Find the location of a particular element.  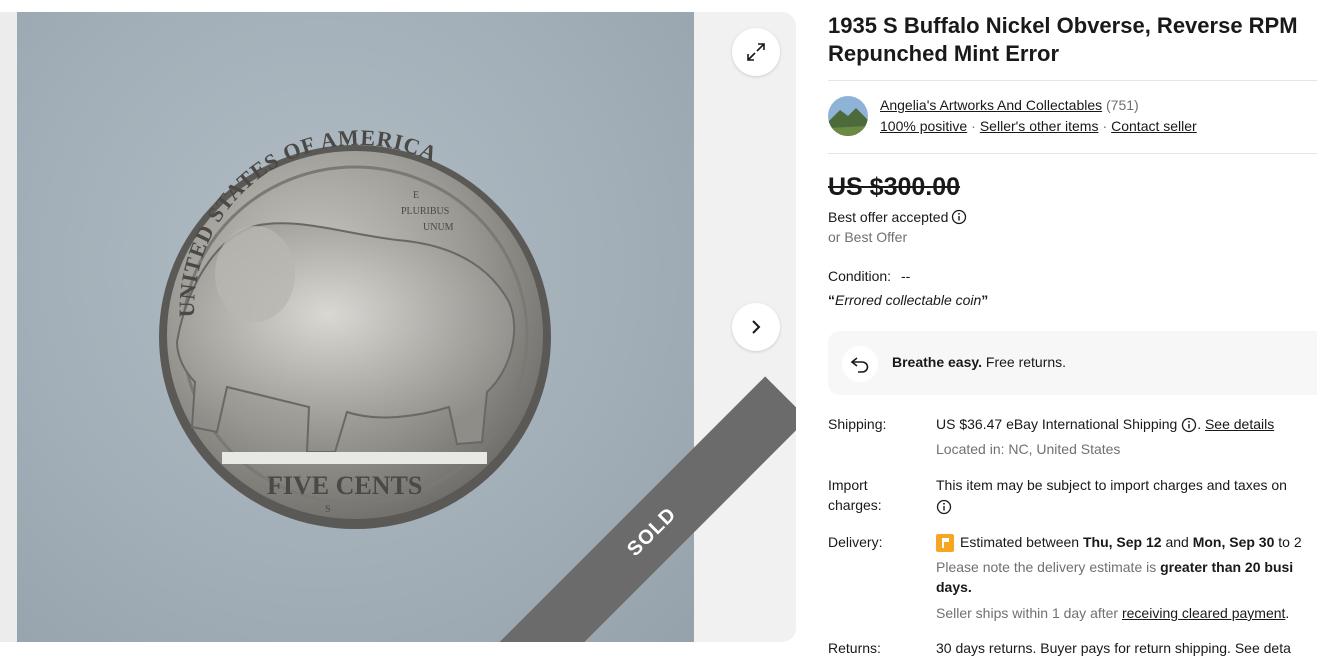

item-location: Located in: NC, United States is located at coordinates (1028, 449).